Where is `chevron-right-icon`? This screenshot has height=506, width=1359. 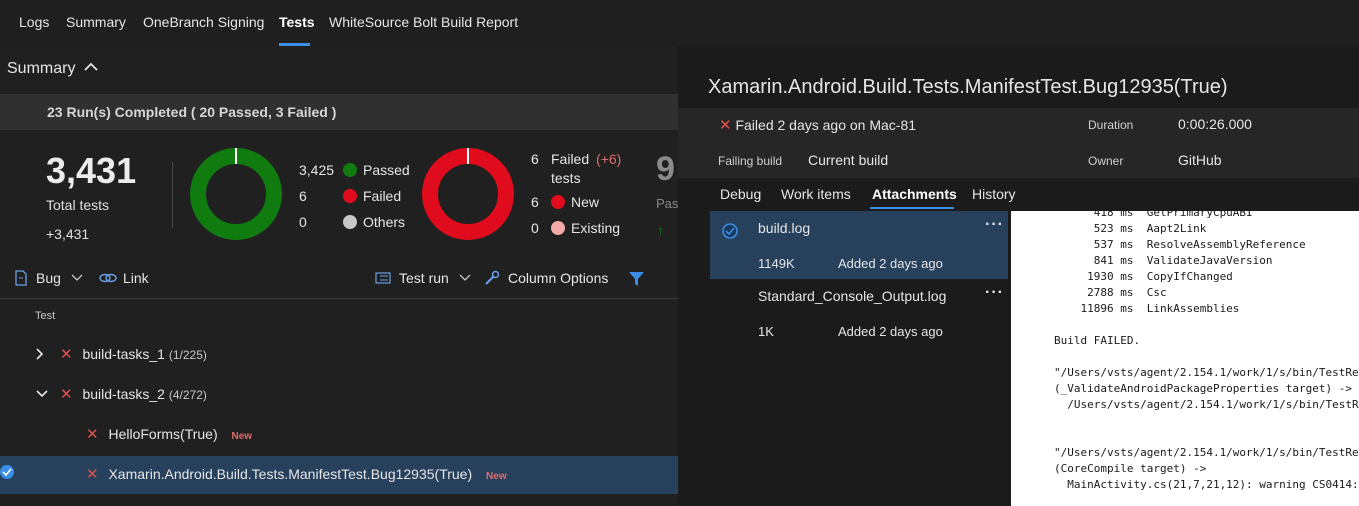
chevron-right-icon is located at coordinates (40, 354).